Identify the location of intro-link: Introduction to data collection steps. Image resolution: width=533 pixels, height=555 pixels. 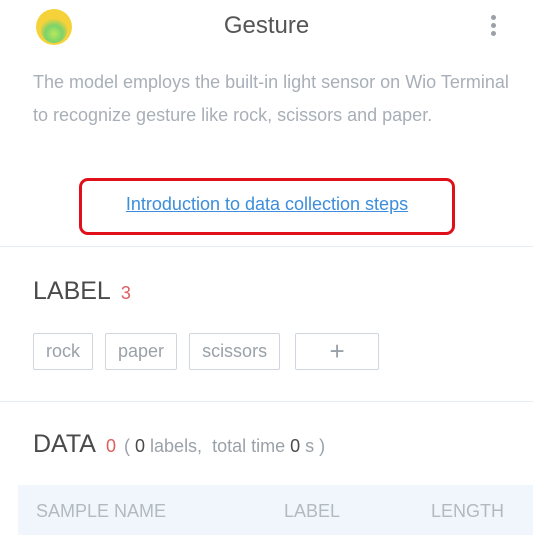
(267, 204).